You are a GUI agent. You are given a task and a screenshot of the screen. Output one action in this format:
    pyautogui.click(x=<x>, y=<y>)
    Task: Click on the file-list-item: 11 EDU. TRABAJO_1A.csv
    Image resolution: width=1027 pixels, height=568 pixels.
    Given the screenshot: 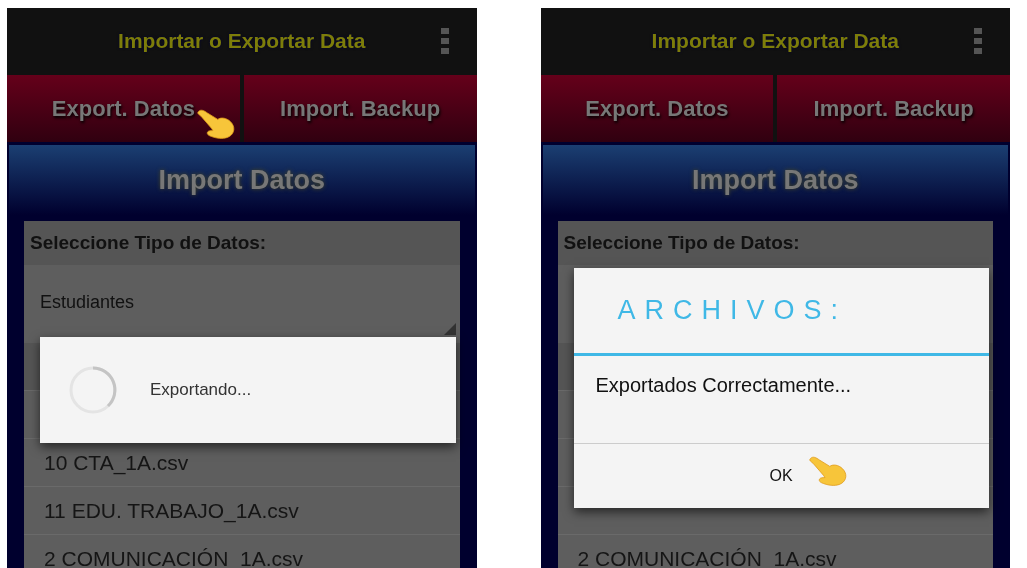 What is the action you would take?
    pyautogui.click(x=171, y=510)
    